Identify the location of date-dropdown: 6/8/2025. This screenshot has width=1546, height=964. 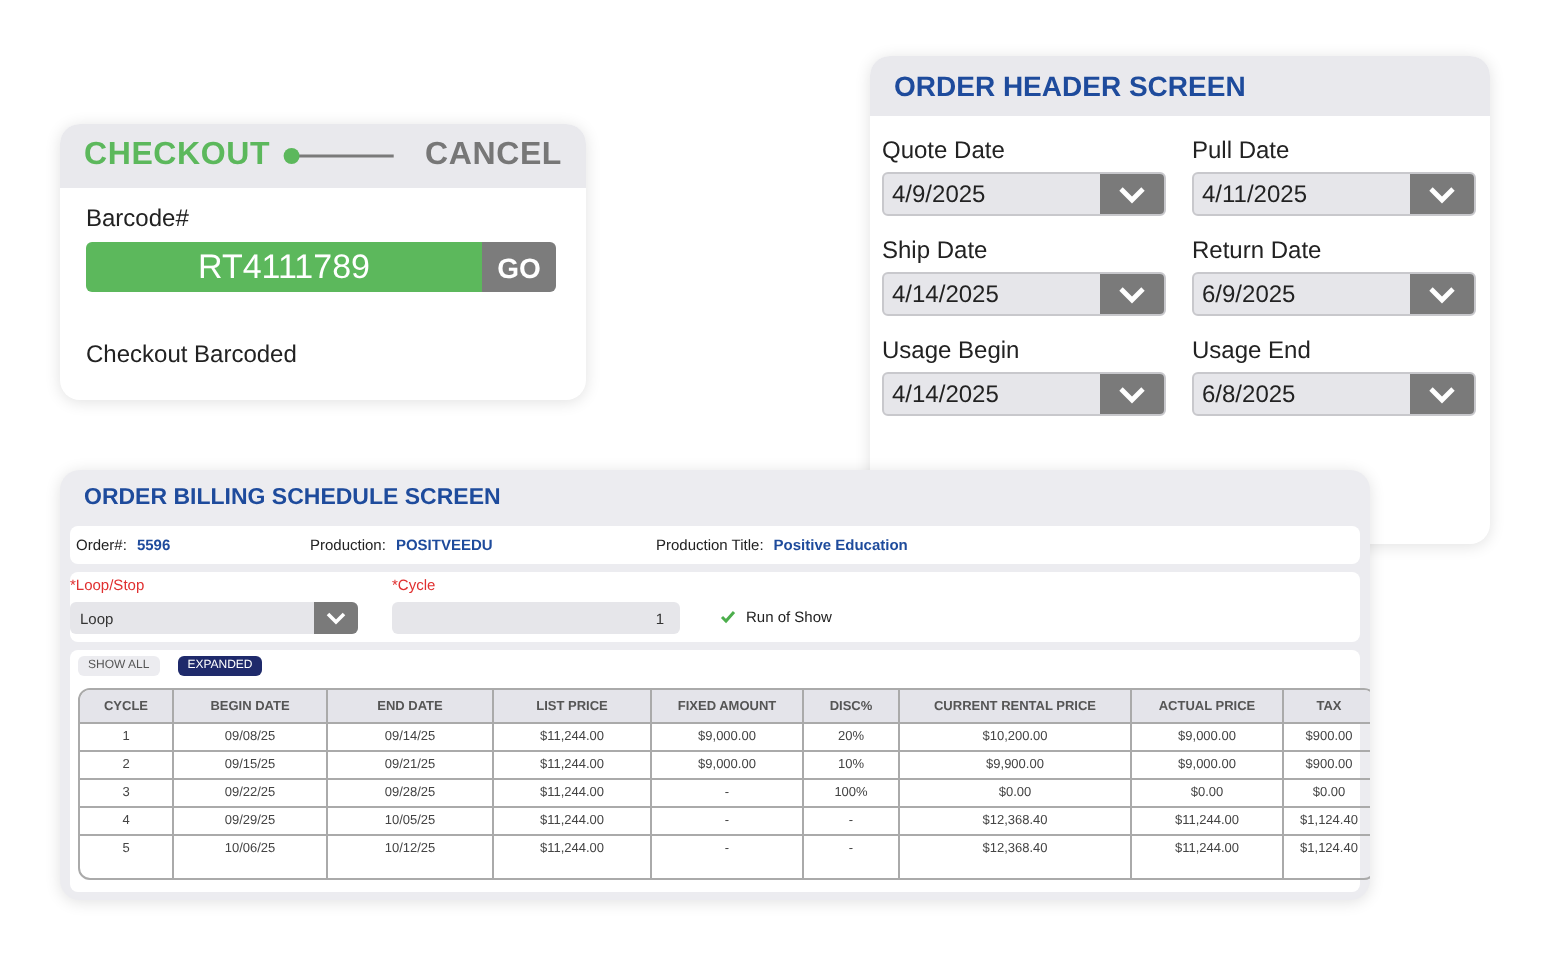
(1334, 394).